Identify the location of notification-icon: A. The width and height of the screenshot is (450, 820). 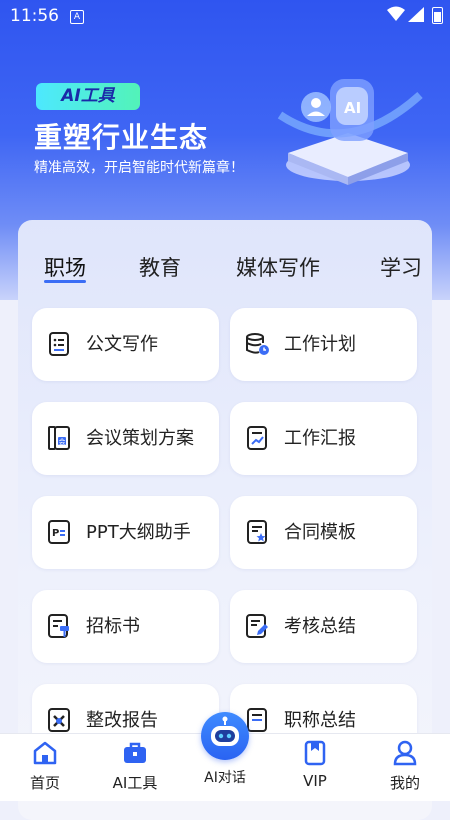
(77, 17).